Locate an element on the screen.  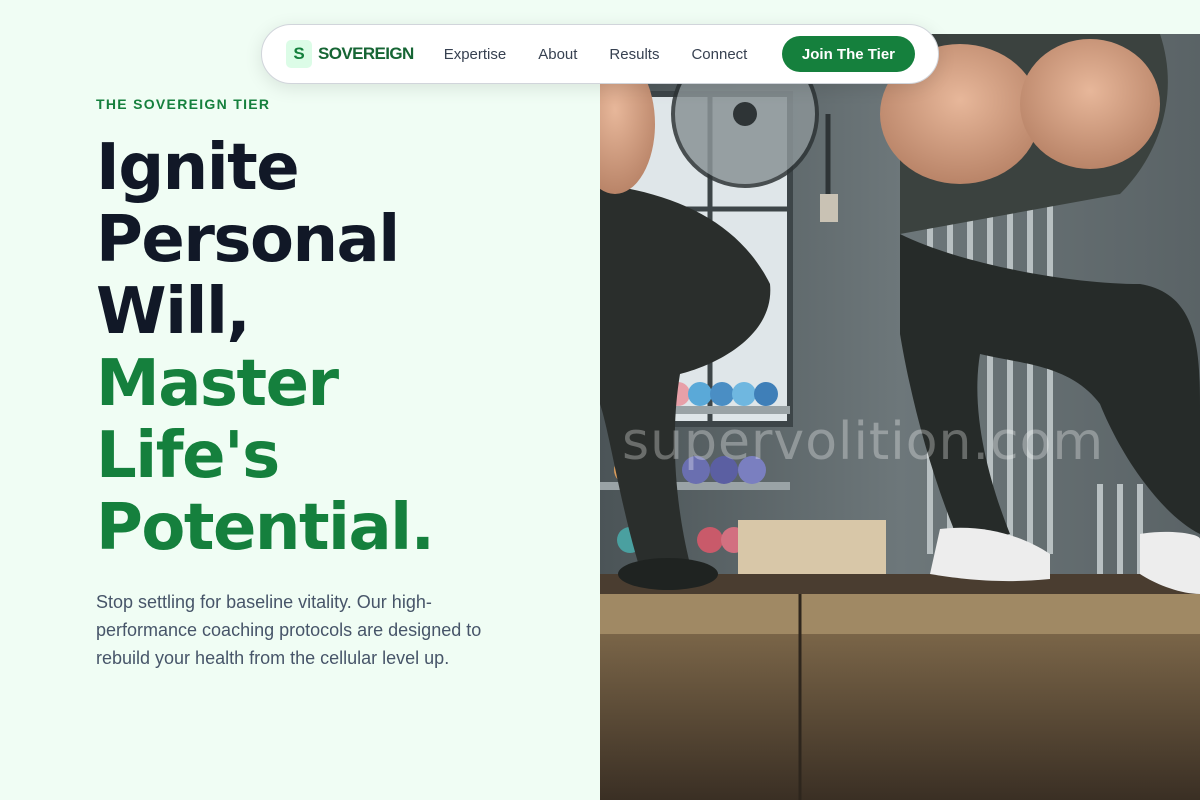
headline-line-accent: Potential. is located at coordinates (265, 528).